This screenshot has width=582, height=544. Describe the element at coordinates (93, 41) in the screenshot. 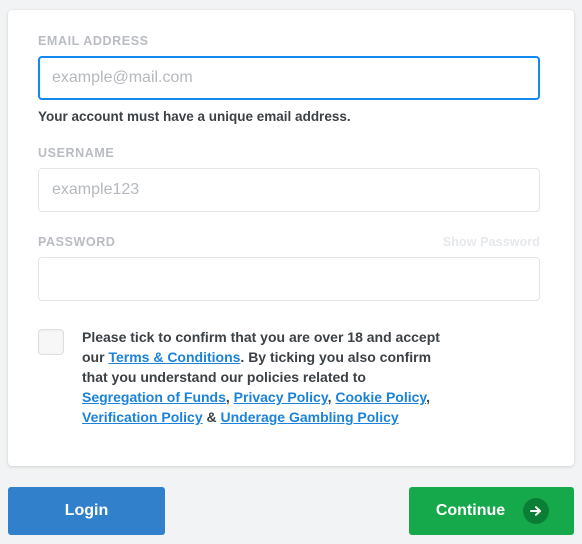

I see `email-label: EMAIL ADDRESS` at that location.